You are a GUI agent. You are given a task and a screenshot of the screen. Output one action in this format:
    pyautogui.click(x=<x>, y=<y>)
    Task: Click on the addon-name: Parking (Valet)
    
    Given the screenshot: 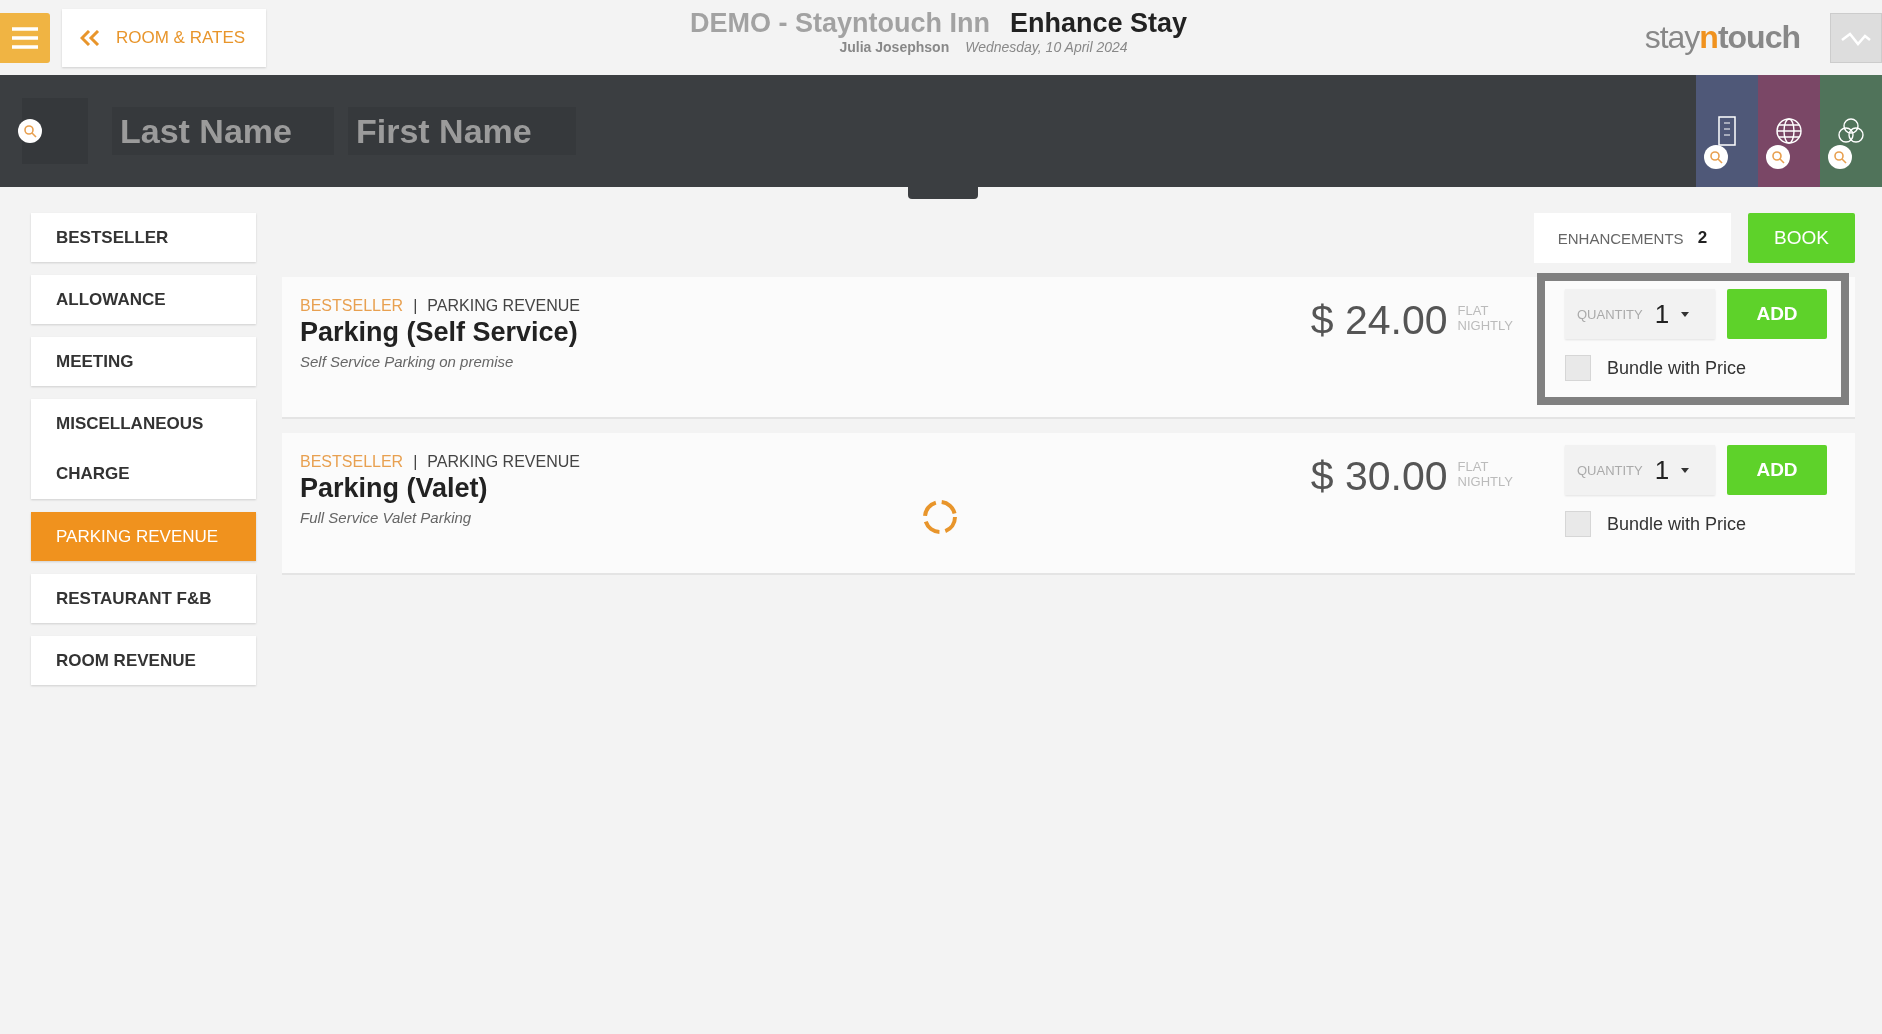 What is the action you would take?
    pyautogui.click(x=394, y=488)
    